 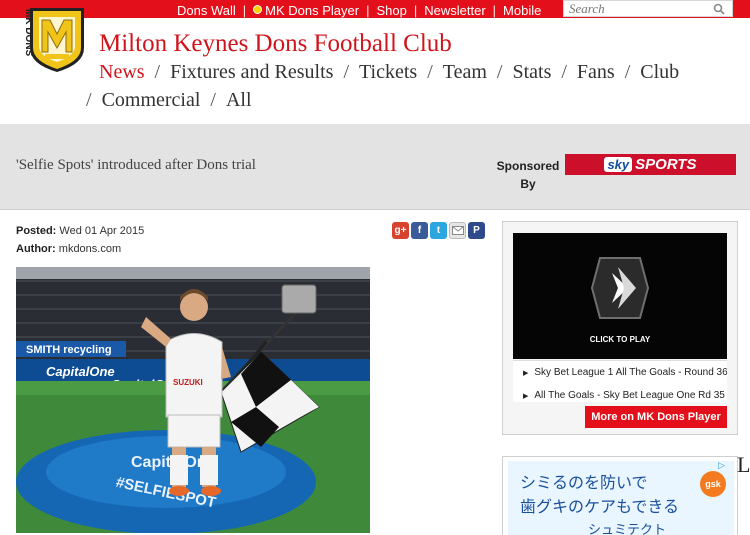 I want to click on click-to-play-label: CLICK TO PLAY, so click(x=620, y=339).